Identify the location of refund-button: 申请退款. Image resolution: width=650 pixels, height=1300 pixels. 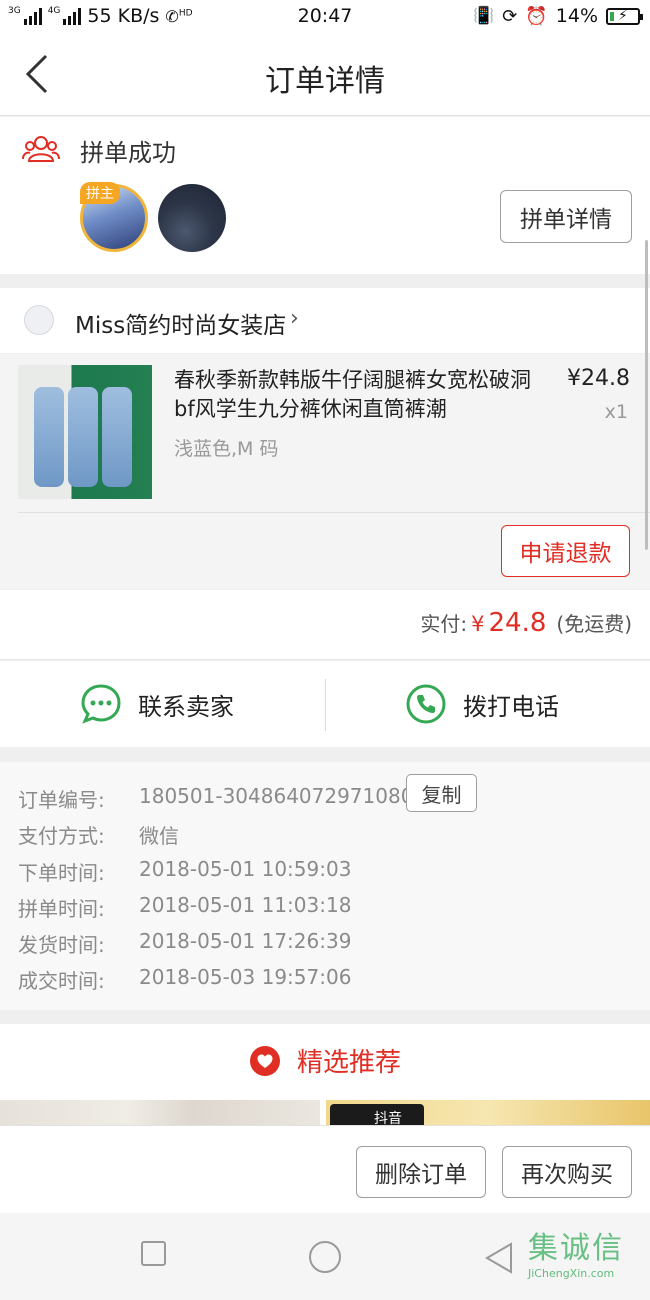
(565, 551).